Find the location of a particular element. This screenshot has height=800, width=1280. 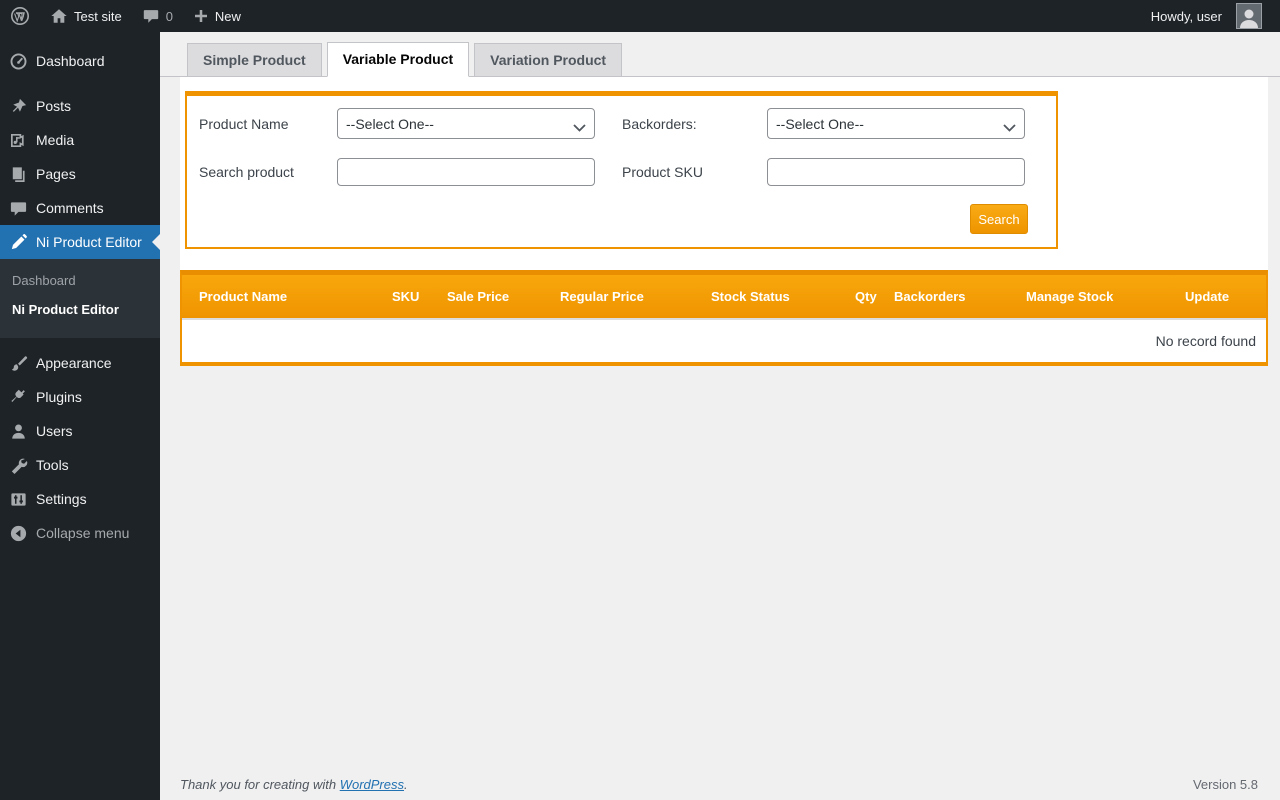

sidebar-item-label: Pages is located at coordinates (56, 174).